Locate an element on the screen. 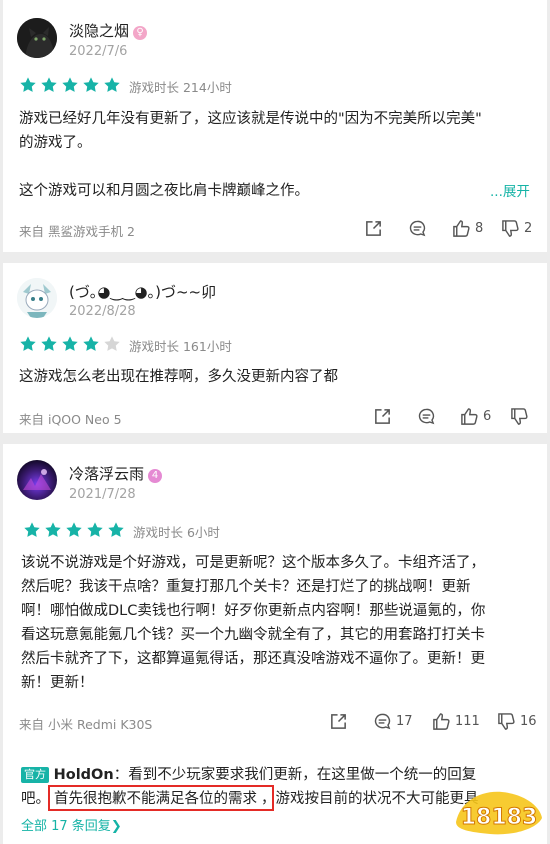  device-source: 来自 小米 Redmi K30S is located at coordinates (86, 724).